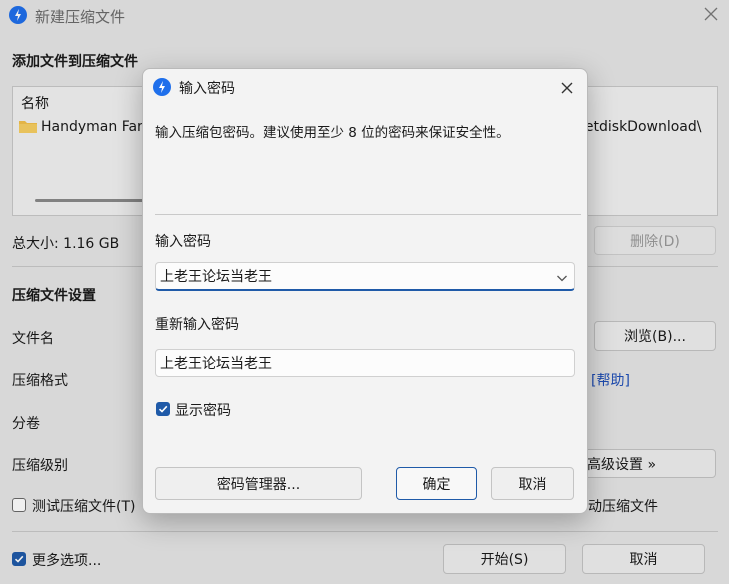 Image resolution: width=729 pixels, height=584 pixels. Describe the element at coordinates (365, 363) in the screenshot. I see `reenter-password-input: 上老王论坛当老王` at that location.